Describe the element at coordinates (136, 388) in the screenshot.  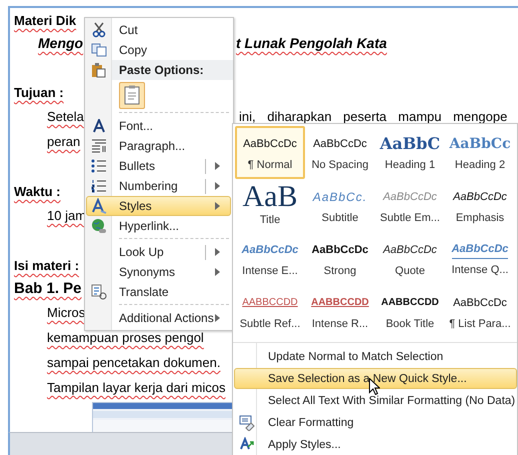
I see `document-text: Tampilan layar kerja dari micos` at that location.